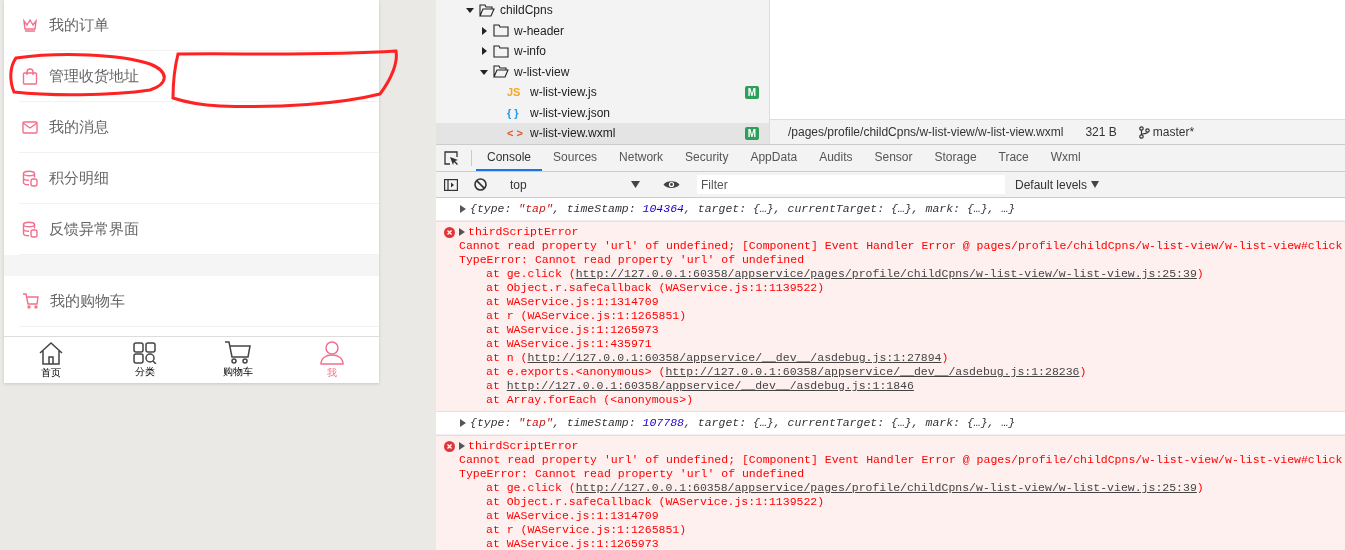  Describe the element at coordinates (602, 10) in the screenshot. I see `folder-row: childCpns` at that location.